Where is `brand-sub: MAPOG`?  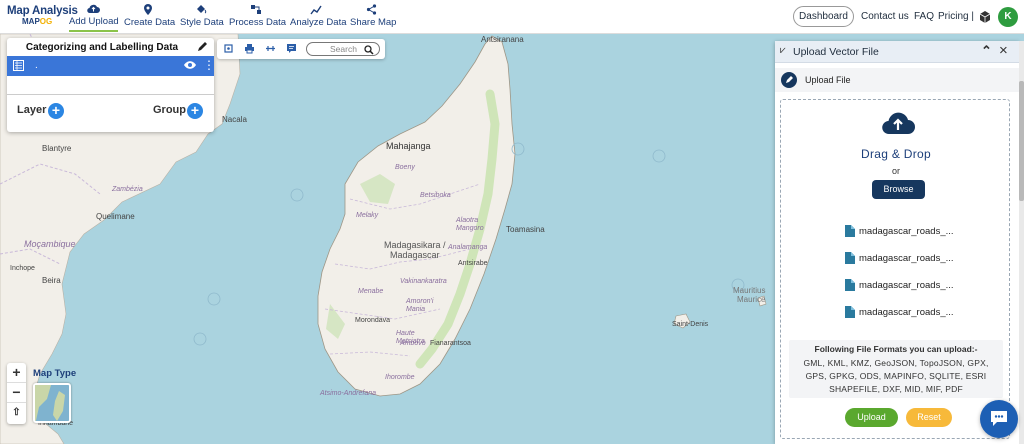
brand-sub: MAPOG is located at coordinates (44, 21).